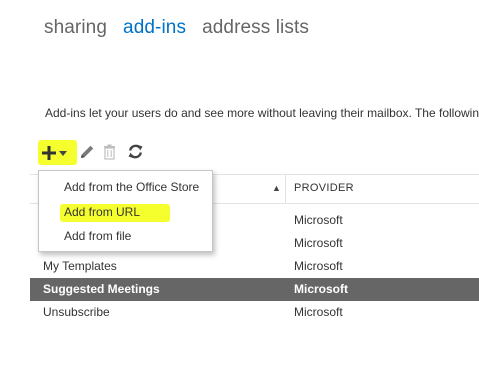 This screenshot has height=376, width=479. What do you see at coordinates (102, 212) in the screenshot?
I see `menu-item-add-from-url: Add from URL` at bounding box center [102, 212].